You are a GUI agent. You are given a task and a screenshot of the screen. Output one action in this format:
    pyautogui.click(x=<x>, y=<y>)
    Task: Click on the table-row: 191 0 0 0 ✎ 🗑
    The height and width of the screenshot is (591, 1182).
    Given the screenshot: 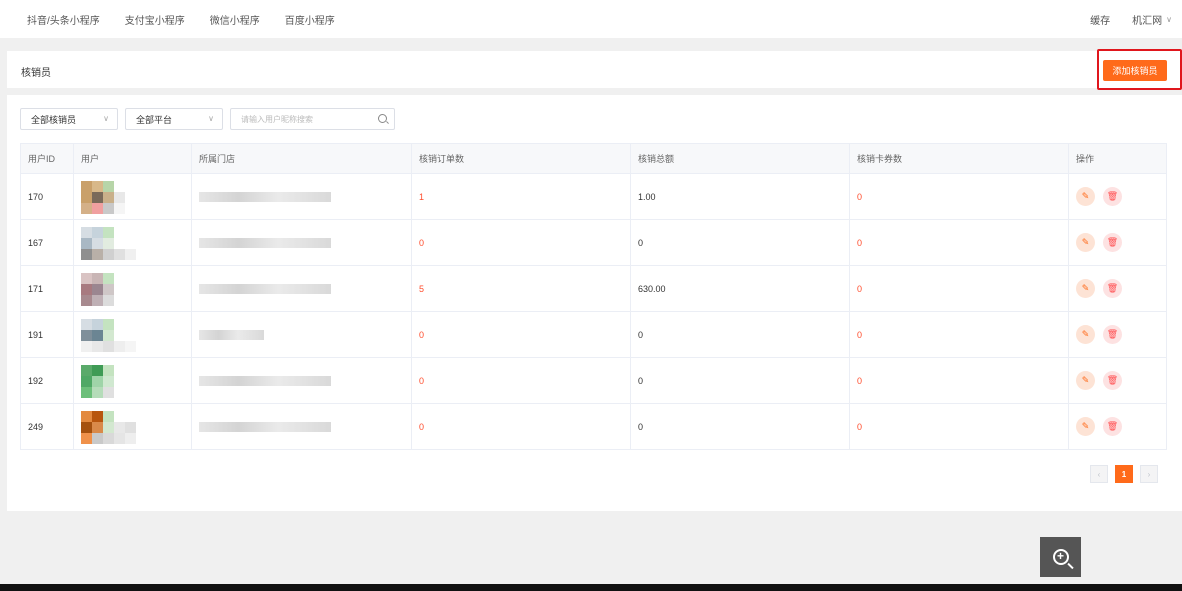 What is the action you would take?
    pyautogui.click(x=593, y=334)
    